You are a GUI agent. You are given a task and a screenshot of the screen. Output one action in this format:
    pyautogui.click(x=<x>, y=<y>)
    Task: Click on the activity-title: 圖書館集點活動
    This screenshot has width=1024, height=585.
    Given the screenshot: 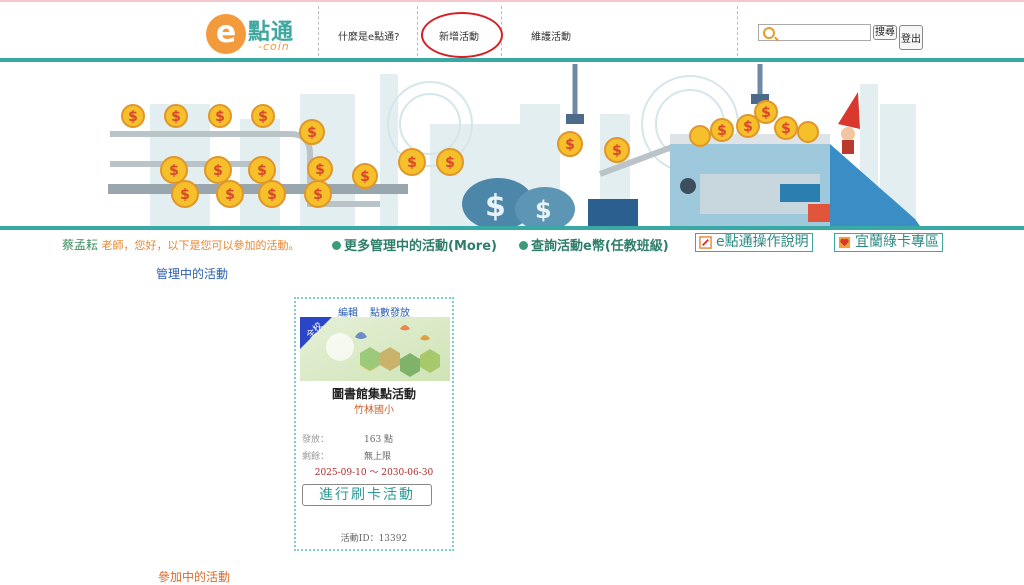 What is the action you would take?
    pyautogui.click(x=373, y=394)
    